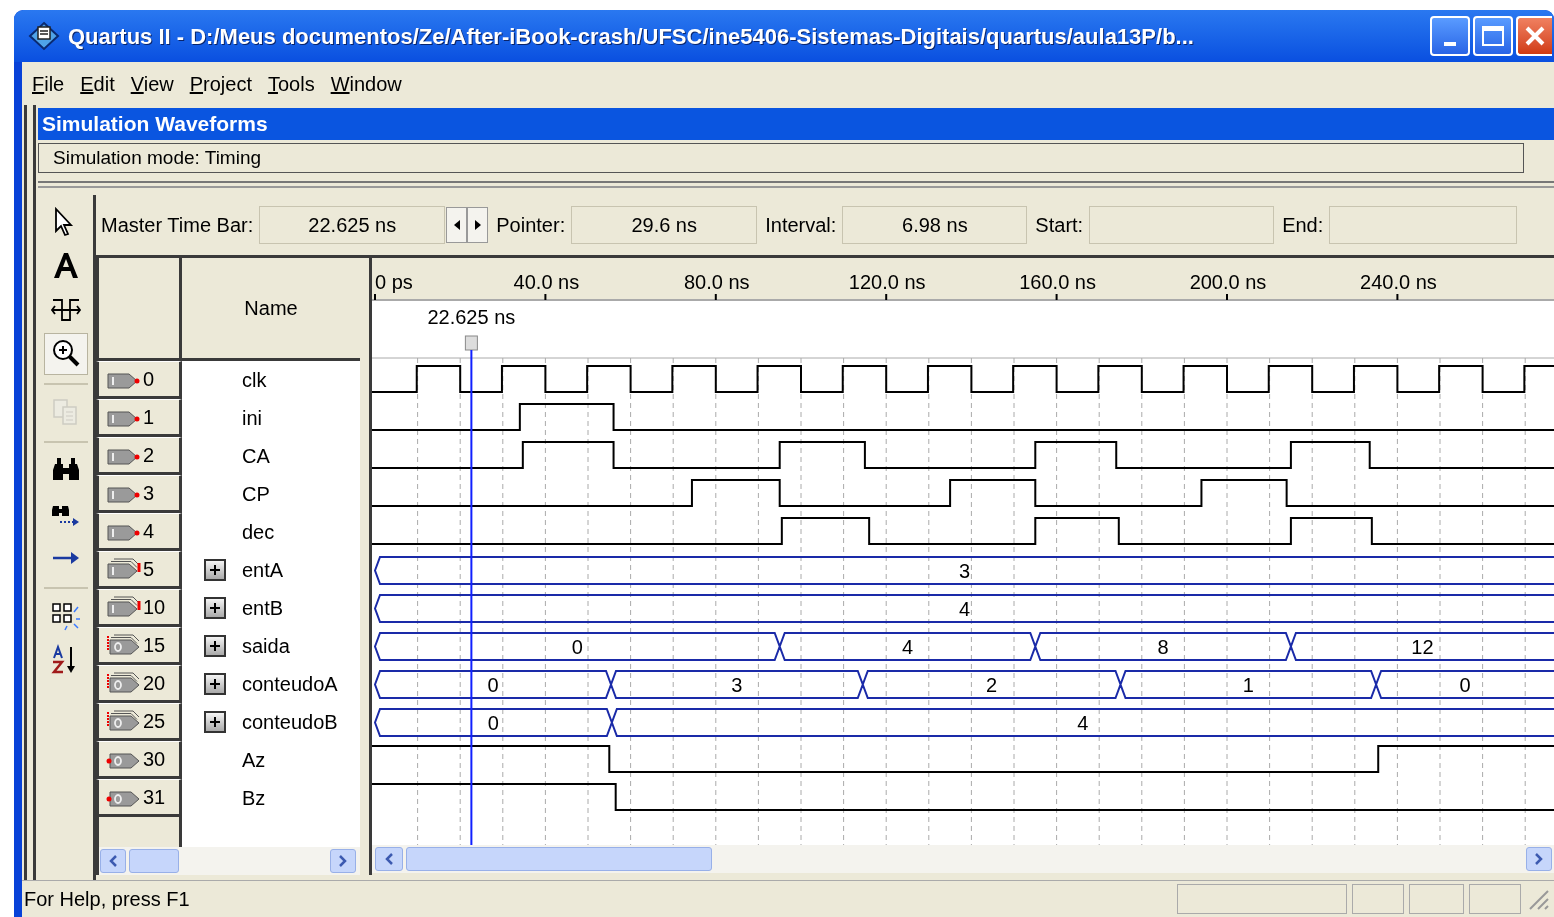  I want to click on time-bar-handle, so click(471, 343).